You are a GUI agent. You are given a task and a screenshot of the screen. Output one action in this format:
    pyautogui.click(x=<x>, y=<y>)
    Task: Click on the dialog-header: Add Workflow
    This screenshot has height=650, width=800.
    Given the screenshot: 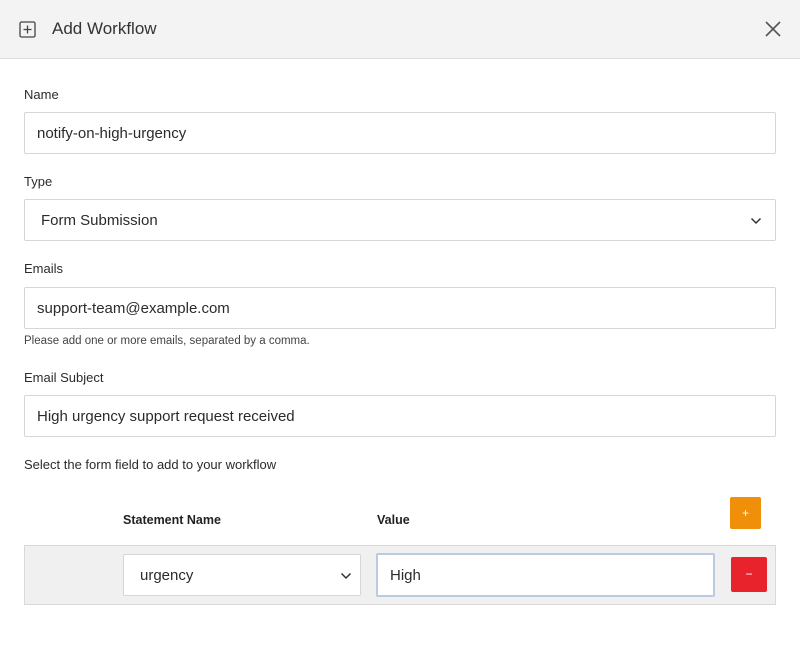 What is the action you would take?
    pyautogui.click(x=400, y=29)
    